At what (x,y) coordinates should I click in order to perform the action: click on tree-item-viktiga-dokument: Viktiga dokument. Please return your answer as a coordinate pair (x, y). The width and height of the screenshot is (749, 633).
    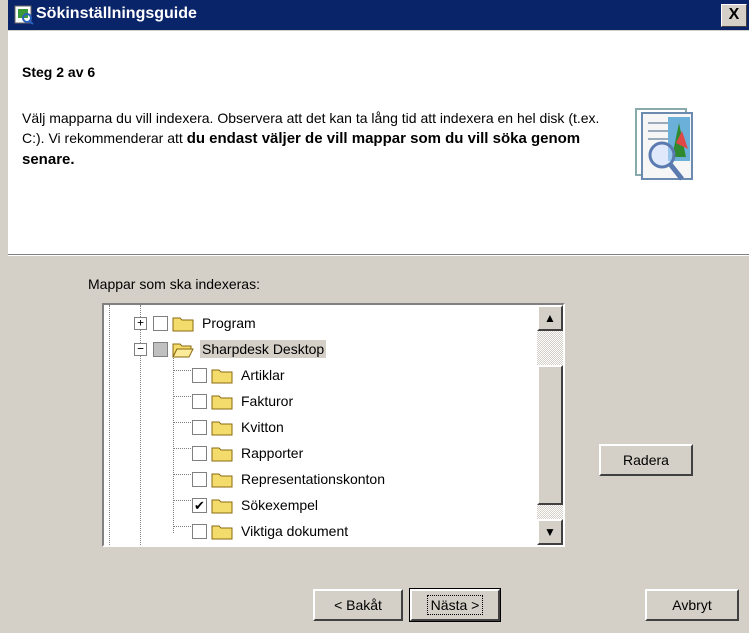
    Looking at the image, I should click on (271, 531).